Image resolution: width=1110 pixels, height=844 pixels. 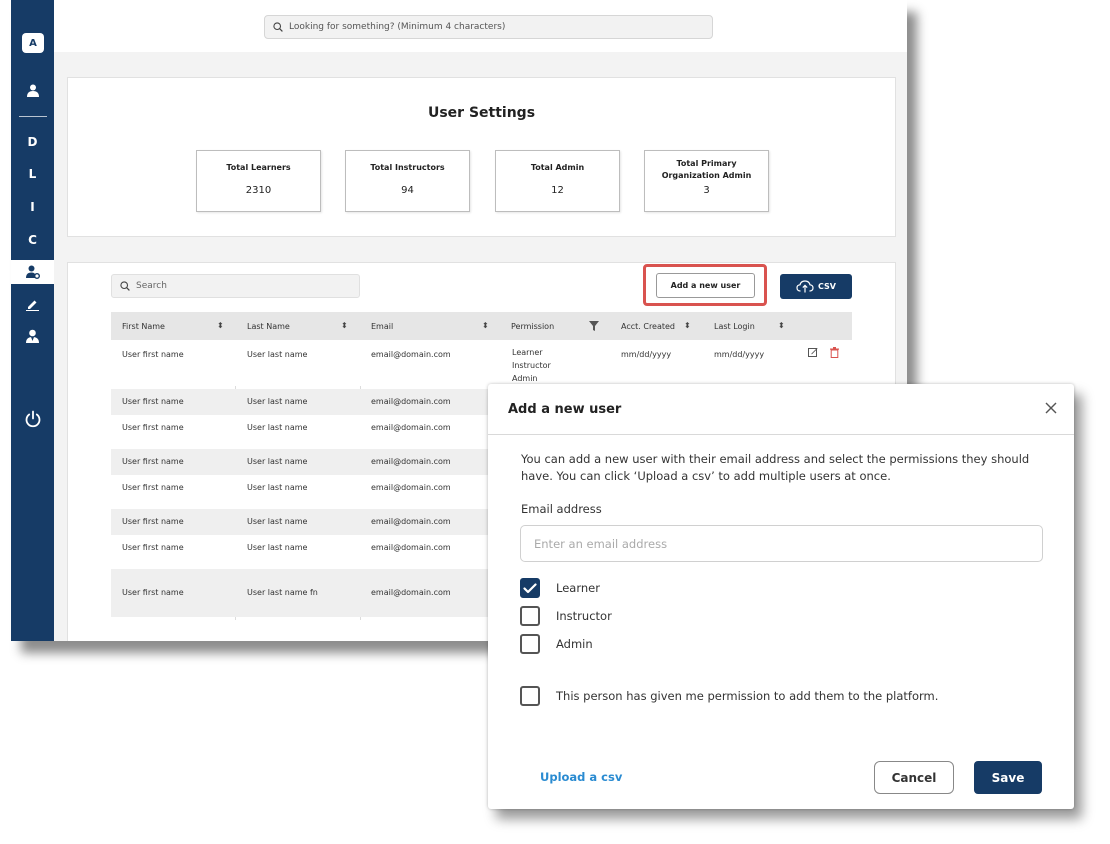 I want to click on cancel-button: Cancel, so click(x=914, y=777).